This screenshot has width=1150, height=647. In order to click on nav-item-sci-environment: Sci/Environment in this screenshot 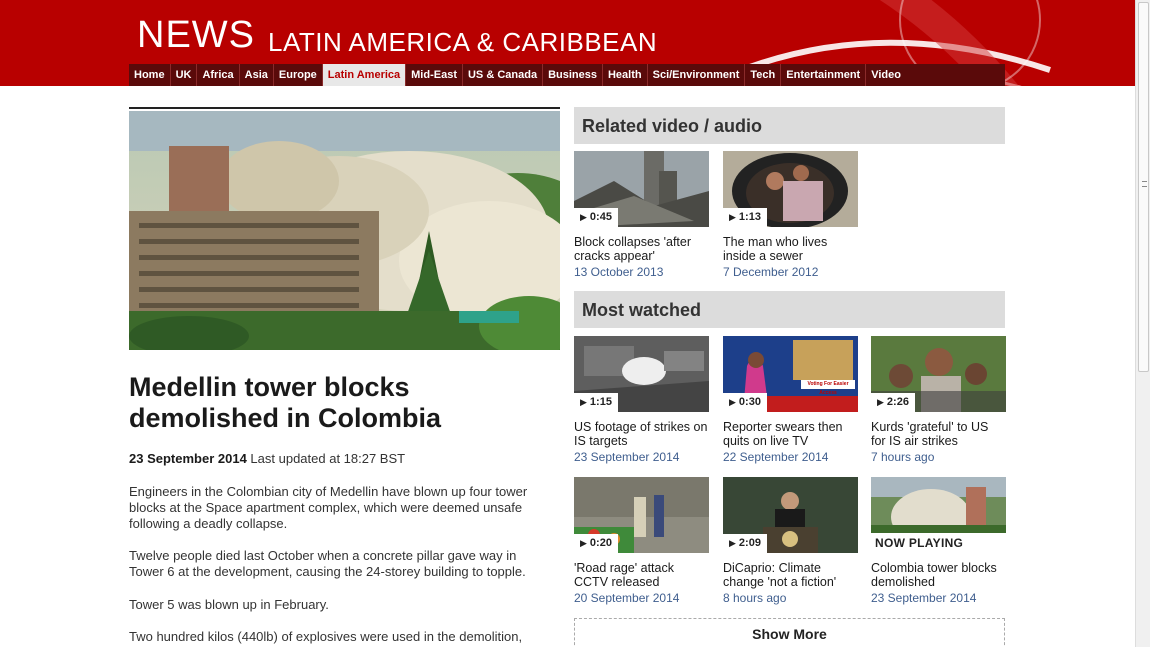, I will do `click(697, 75)`.